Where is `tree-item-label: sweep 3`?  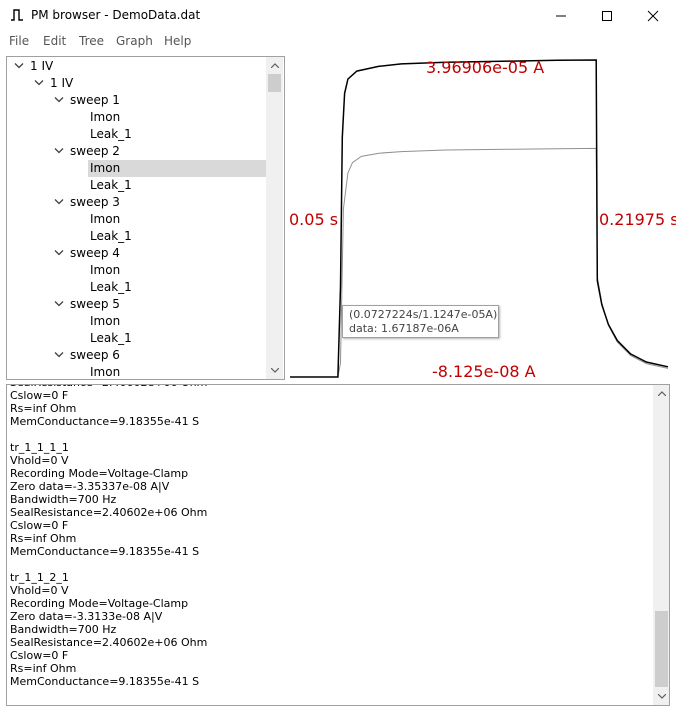 tree-item-label: sweep 3 is located at coordinates (95, 202).